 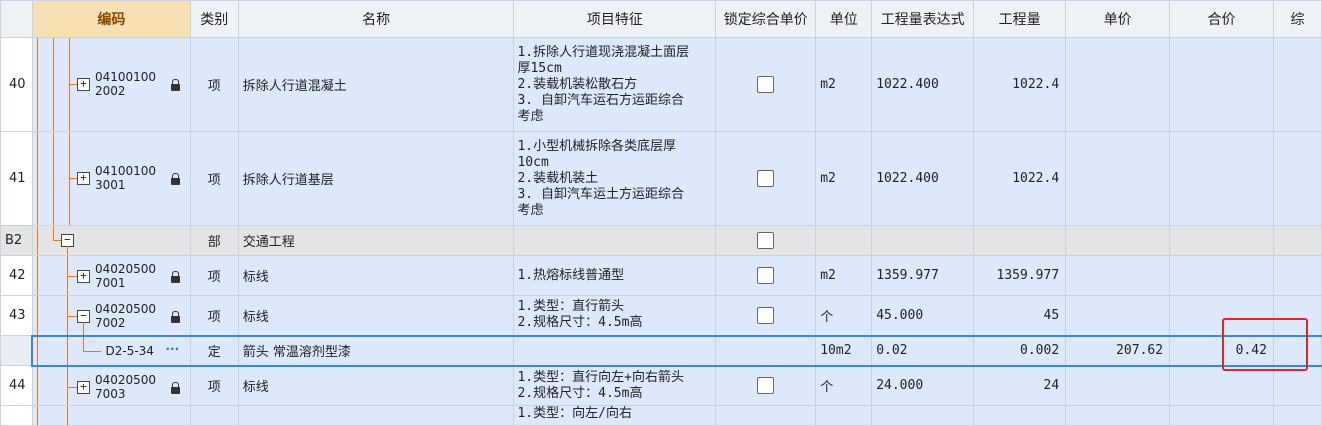 What do you see at coordinates (615, 19) in the screenshot?
I see `header-features: 项目特征` at bounding box center [615, 19].